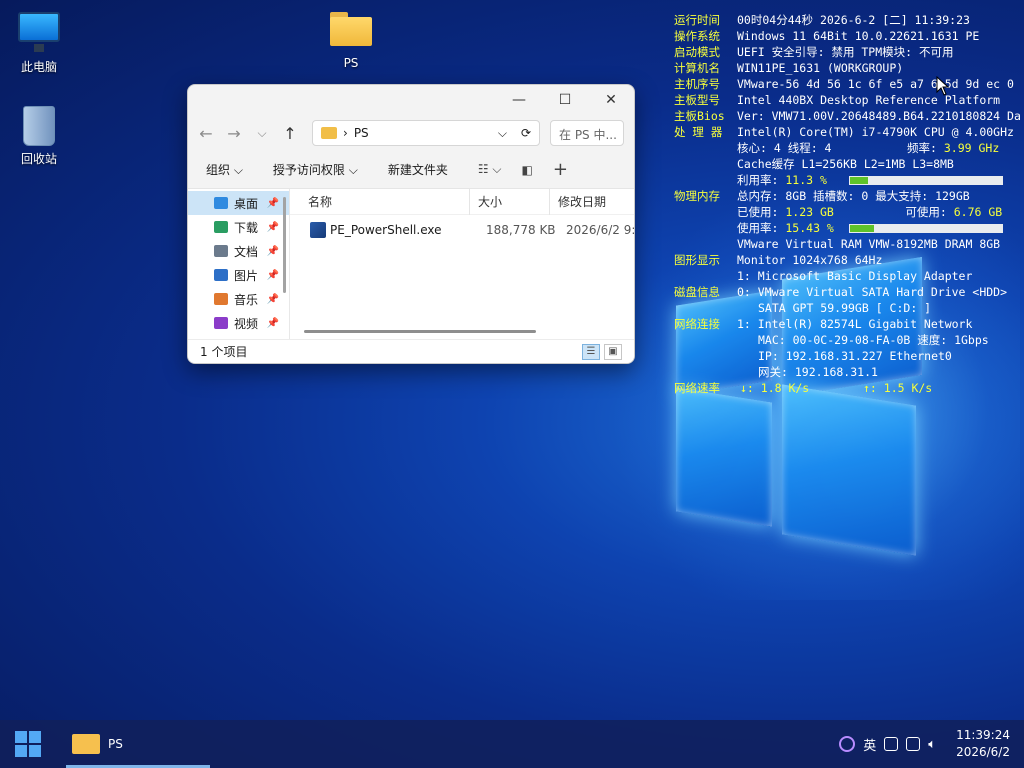 The width and height of the screenshot is (1024, 768). Describe the element at coordinates (869, 244) in the screenshot. I see `memory-dimm: VMware Virtual RAM VMW-8192MB DRAM 8GB` at that location.